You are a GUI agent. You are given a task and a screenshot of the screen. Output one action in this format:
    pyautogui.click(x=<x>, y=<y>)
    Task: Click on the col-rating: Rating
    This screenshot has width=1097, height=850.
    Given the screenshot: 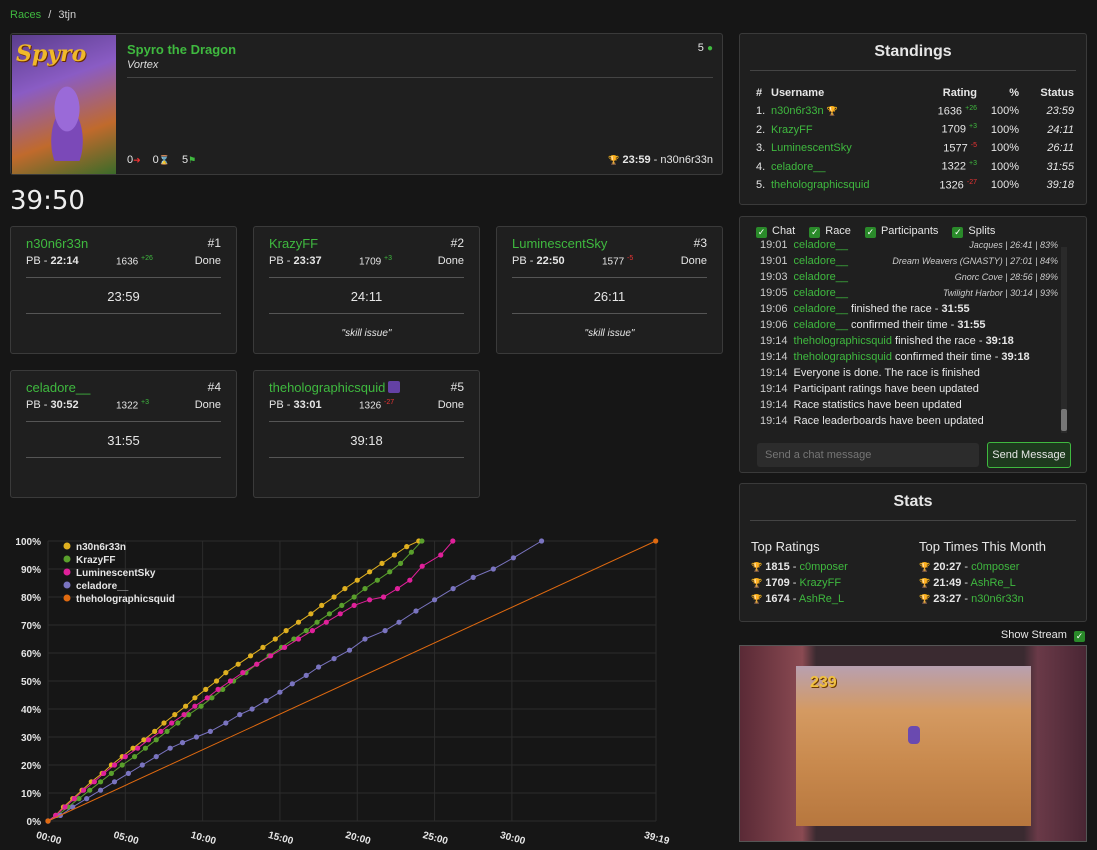 What is the action you would take?
    pyautogui.click(x=959, y=93)
    